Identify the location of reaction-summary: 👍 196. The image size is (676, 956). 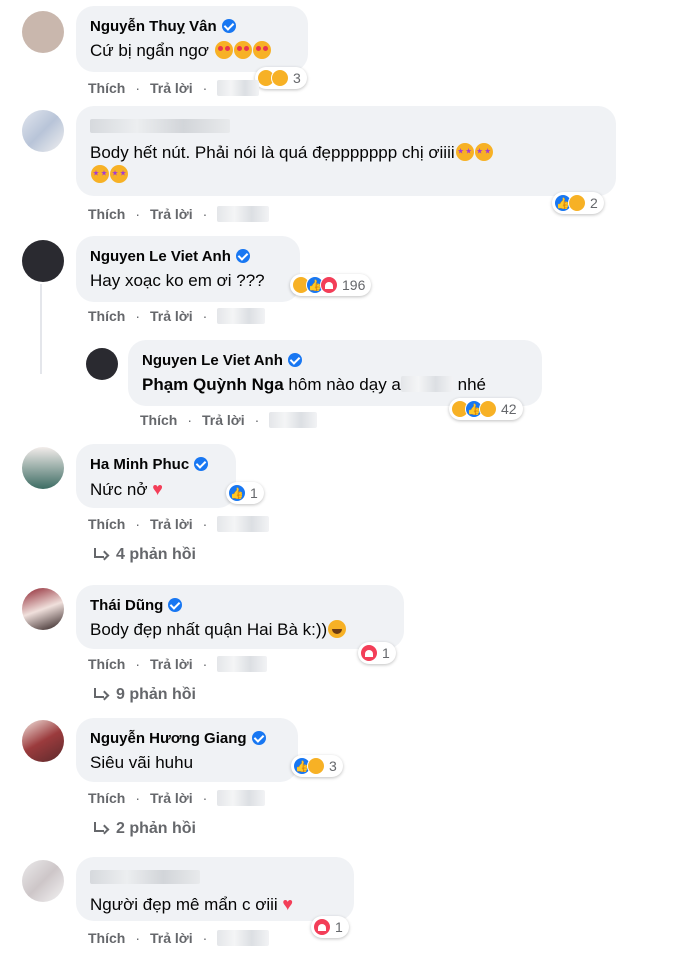
(331, 285).